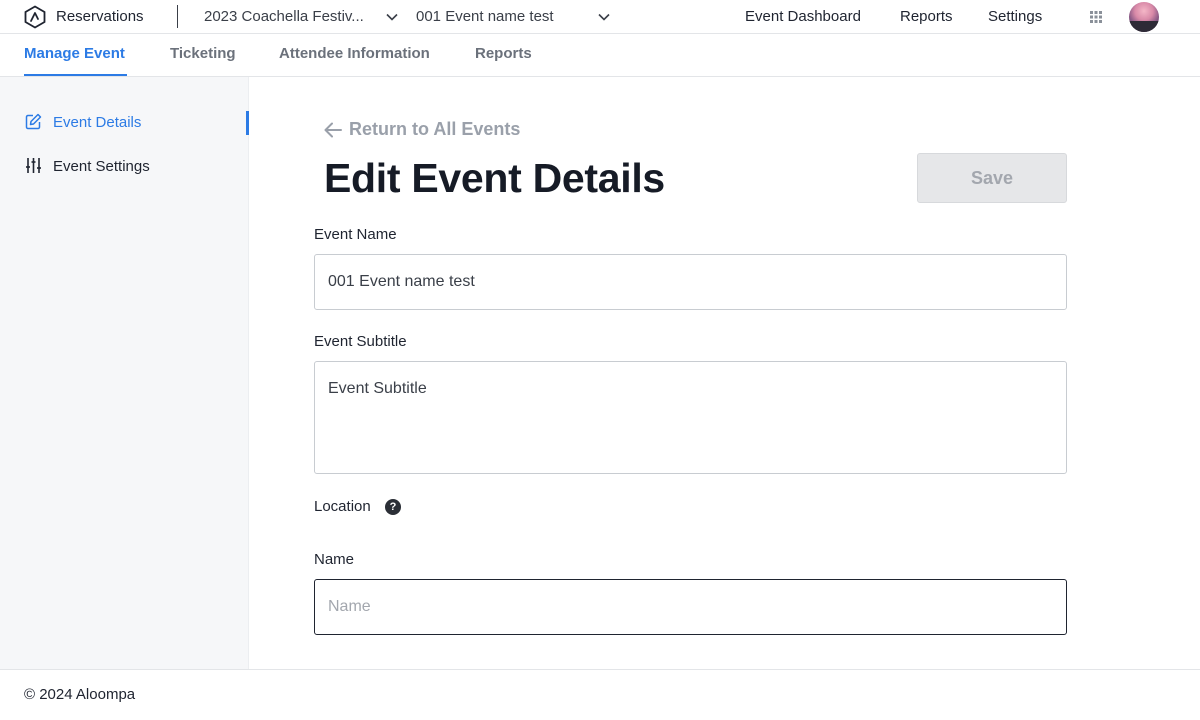 This screenshot has height=720, width=1200. What do you see at coordinates (333, 130) in the screenshot?
I see `arrow-left-icon` at bounding box center [333, 130].